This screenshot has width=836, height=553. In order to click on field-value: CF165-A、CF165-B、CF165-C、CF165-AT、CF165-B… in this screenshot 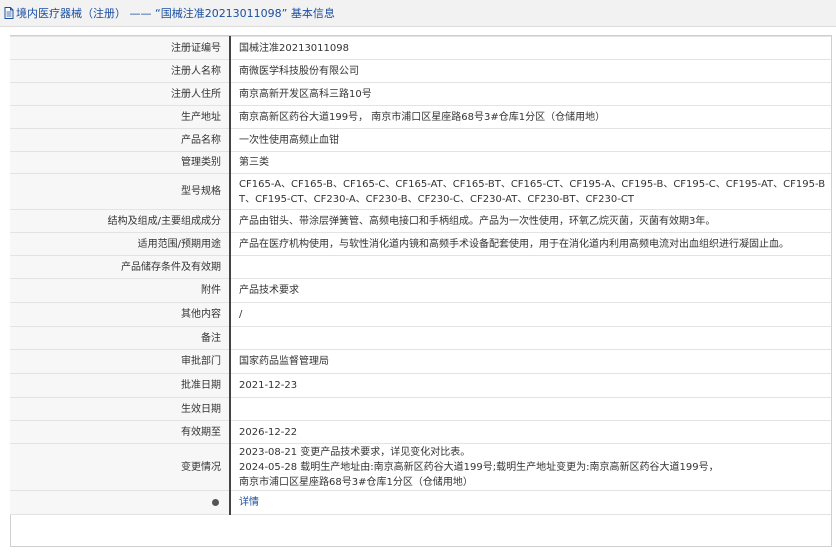, I will do `click(530, 191)`.